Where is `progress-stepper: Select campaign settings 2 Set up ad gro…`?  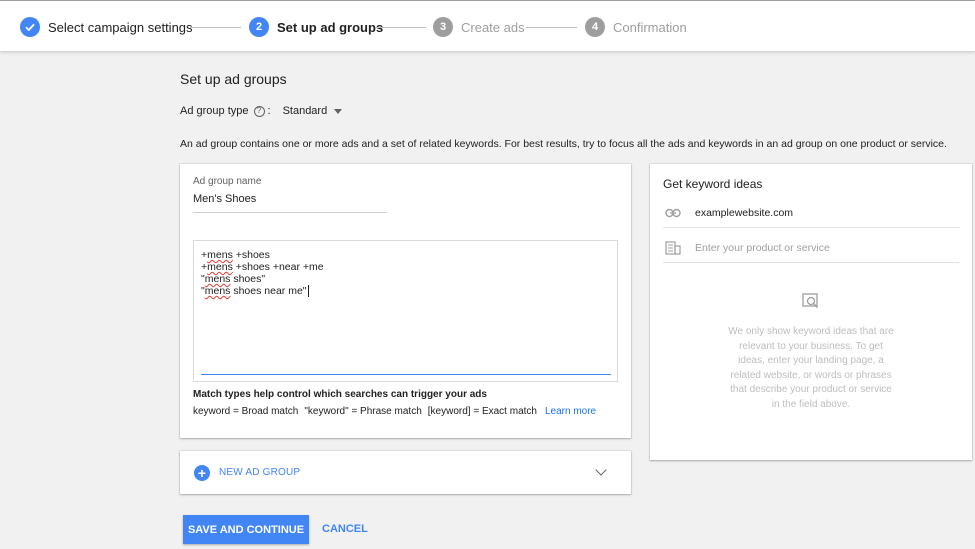 progress-stepper: Select campaign settings 2 Set up ad gro… is located at coordinates (487, 26).